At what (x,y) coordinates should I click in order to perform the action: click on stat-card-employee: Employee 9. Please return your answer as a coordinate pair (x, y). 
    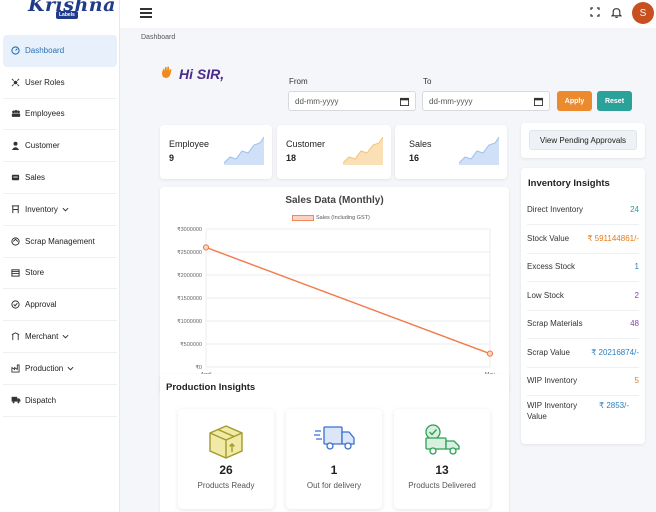
    Looking at the image, I should click on (216, 152).